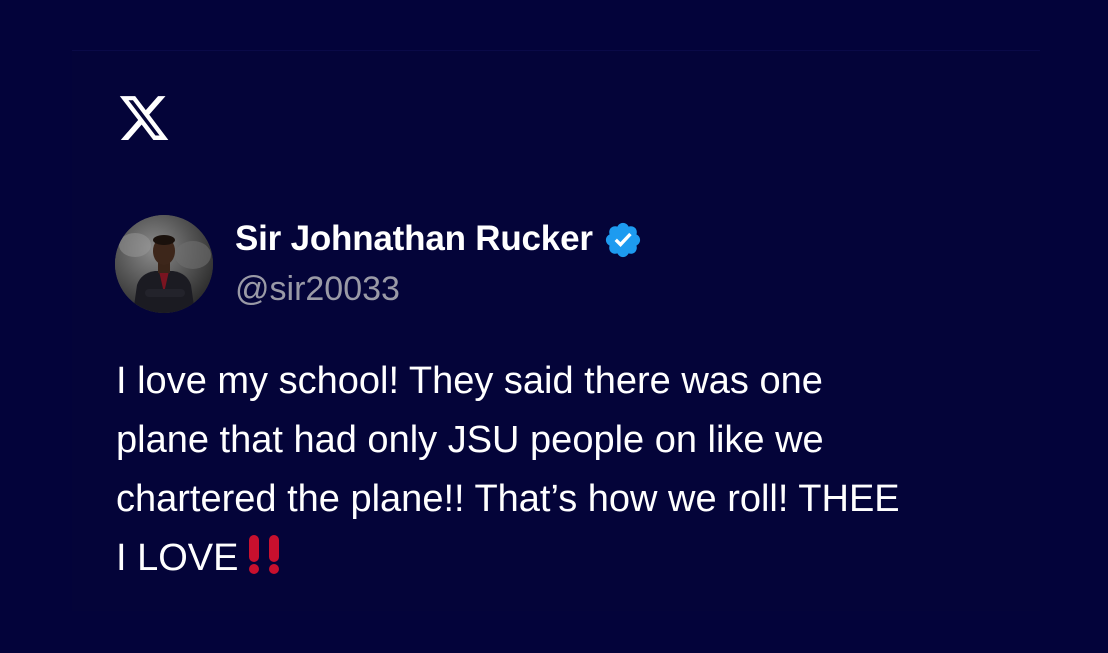  What do you see at coordinates (566, 558) in the screenshot?
I see `tweet-line-last: I LOVE` at bounding box center [566, 558].